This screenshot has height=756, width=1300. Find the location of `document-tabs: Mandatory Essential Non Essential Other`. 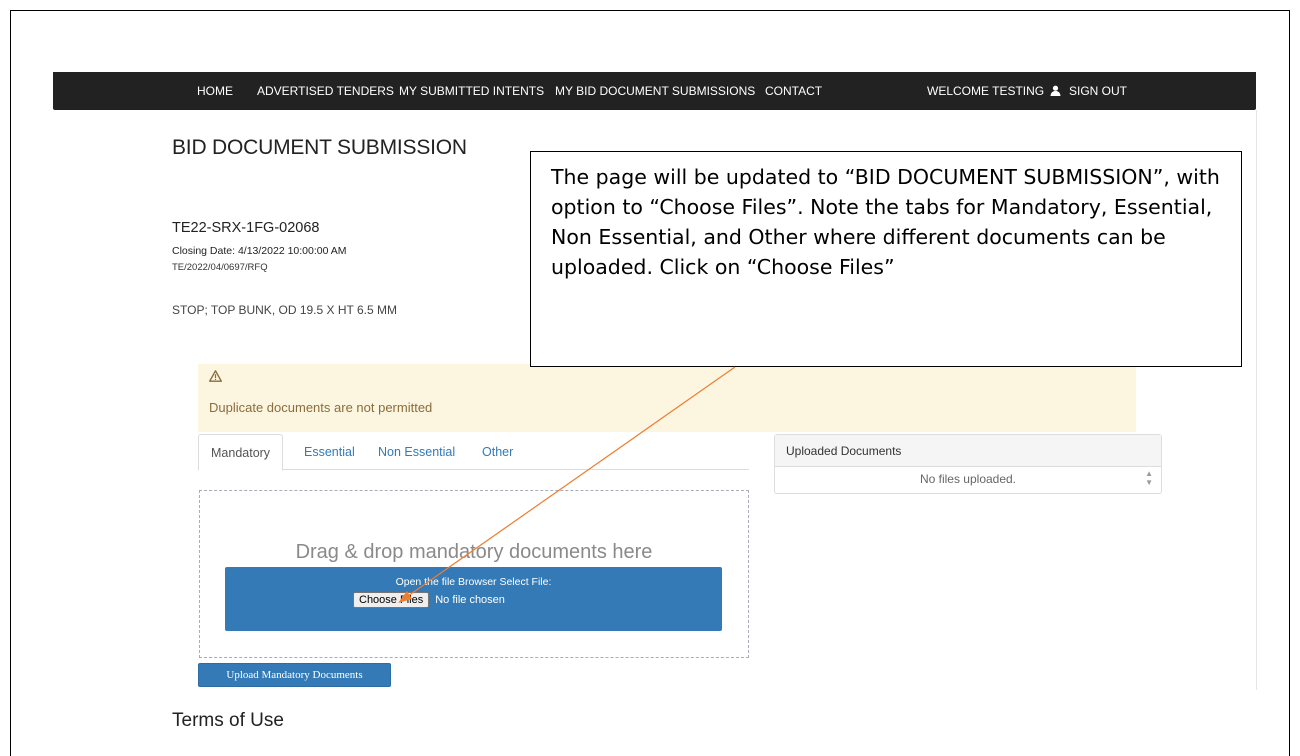

document-tabs: Mandatory Essential Non Essential Other is located at coordinates (473, 452).